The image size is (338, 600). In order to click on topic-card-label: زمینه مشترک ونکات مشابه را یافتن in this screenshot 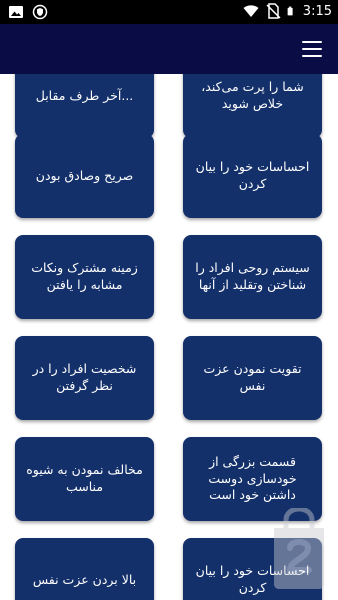, I will do `click(84, 276)`.